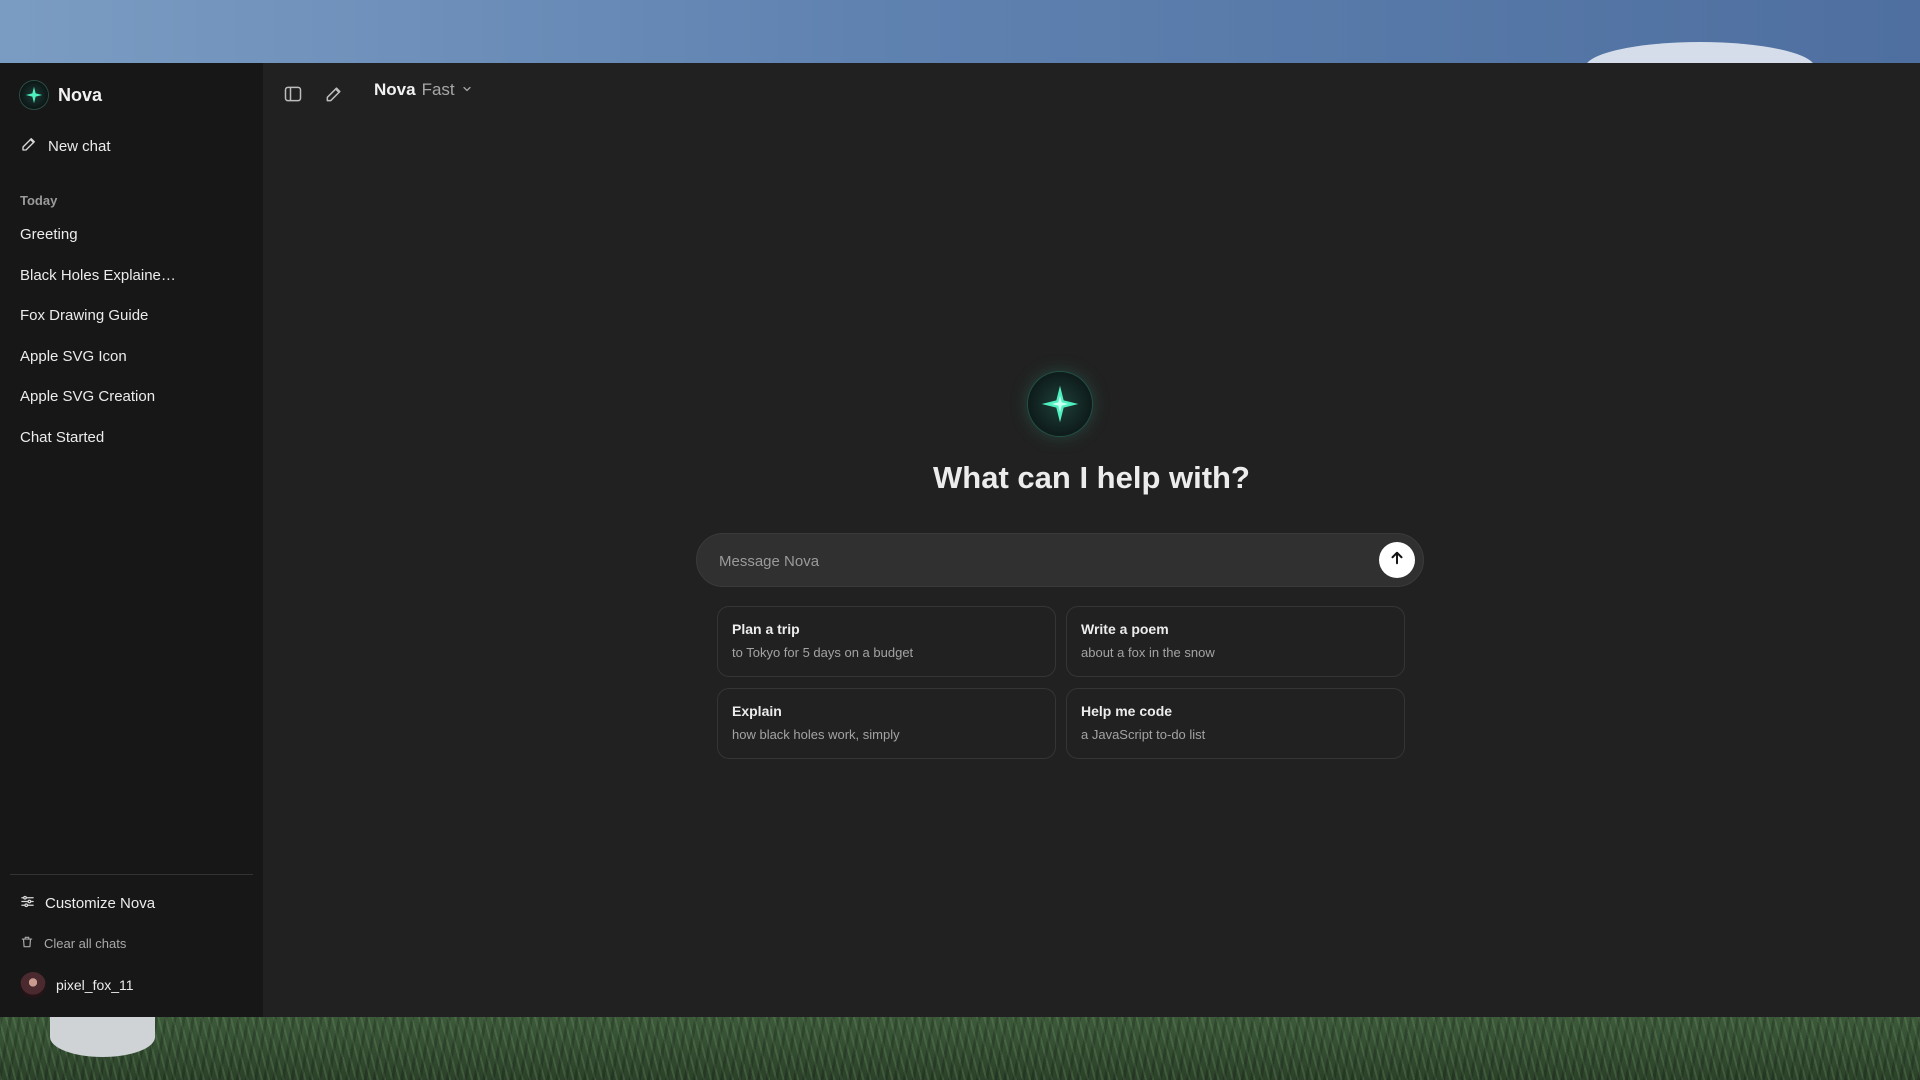 Image resolution: width=1920 pixels, height=1080 pixels. Describe the element at coordinates (886, 723) in the screenshot. I see `suggestion-card-explain: Explain how black holes work, simply` at that location.